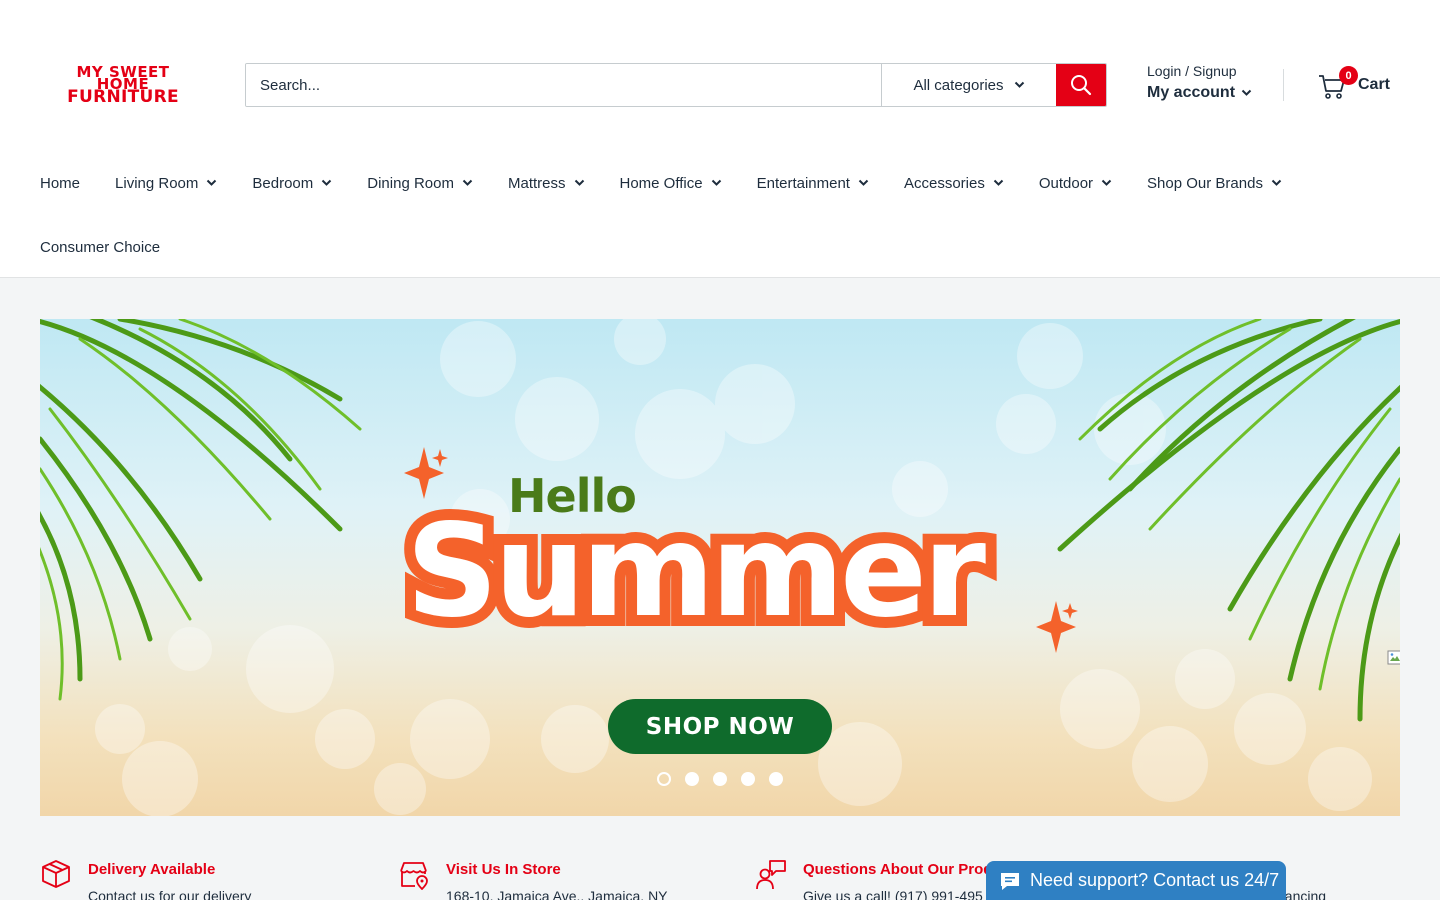 The height and width of the screenshot is (900, 1440). I want to click on category-select-label: All categories, so click(958, 85).